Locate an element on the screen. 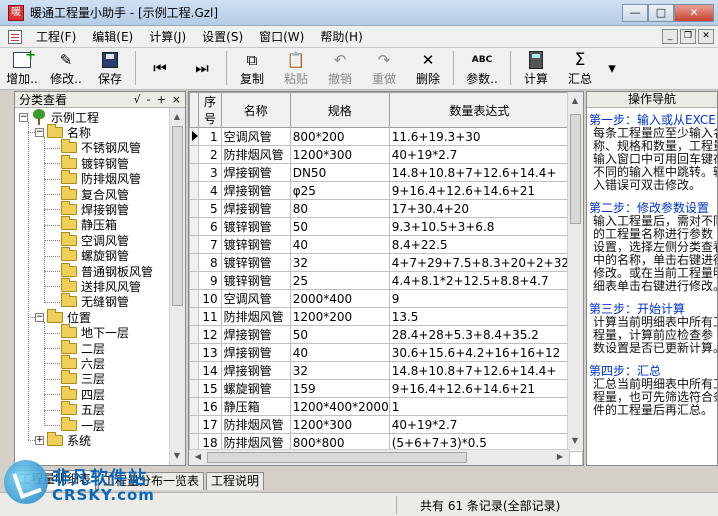  table-row: 17 防排烟风管 1200*300 40+19*2.7 is located at coordinates (386, 424).